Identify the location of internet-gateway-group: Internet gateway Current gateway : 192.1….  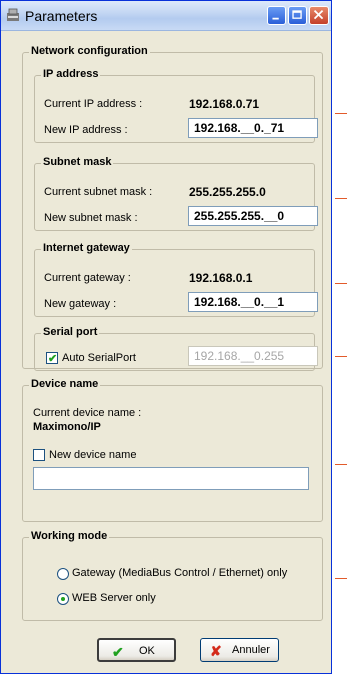
(176, 279).